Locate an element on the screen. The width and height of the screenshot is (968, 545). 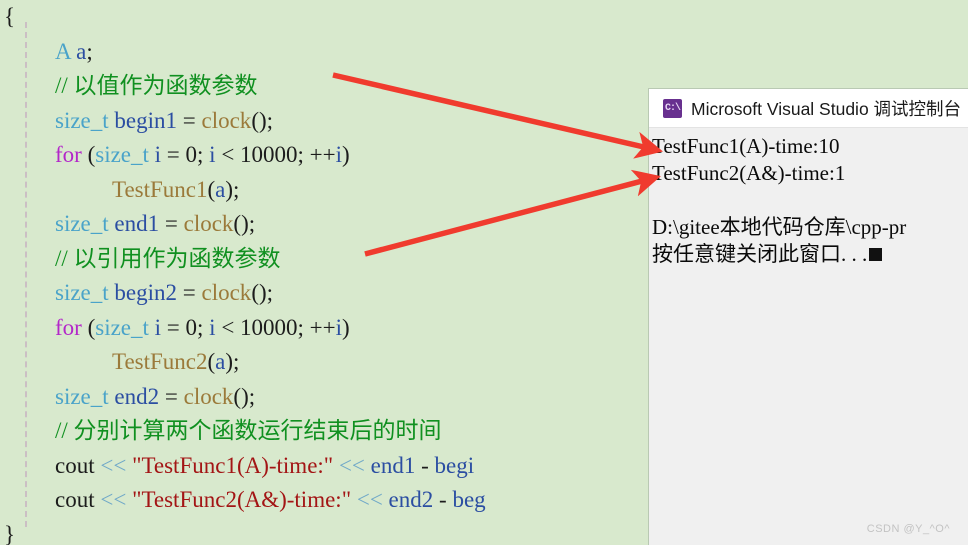
code-token: "TestFunc2(A&)-time:" is located at coordinates (242, 499).